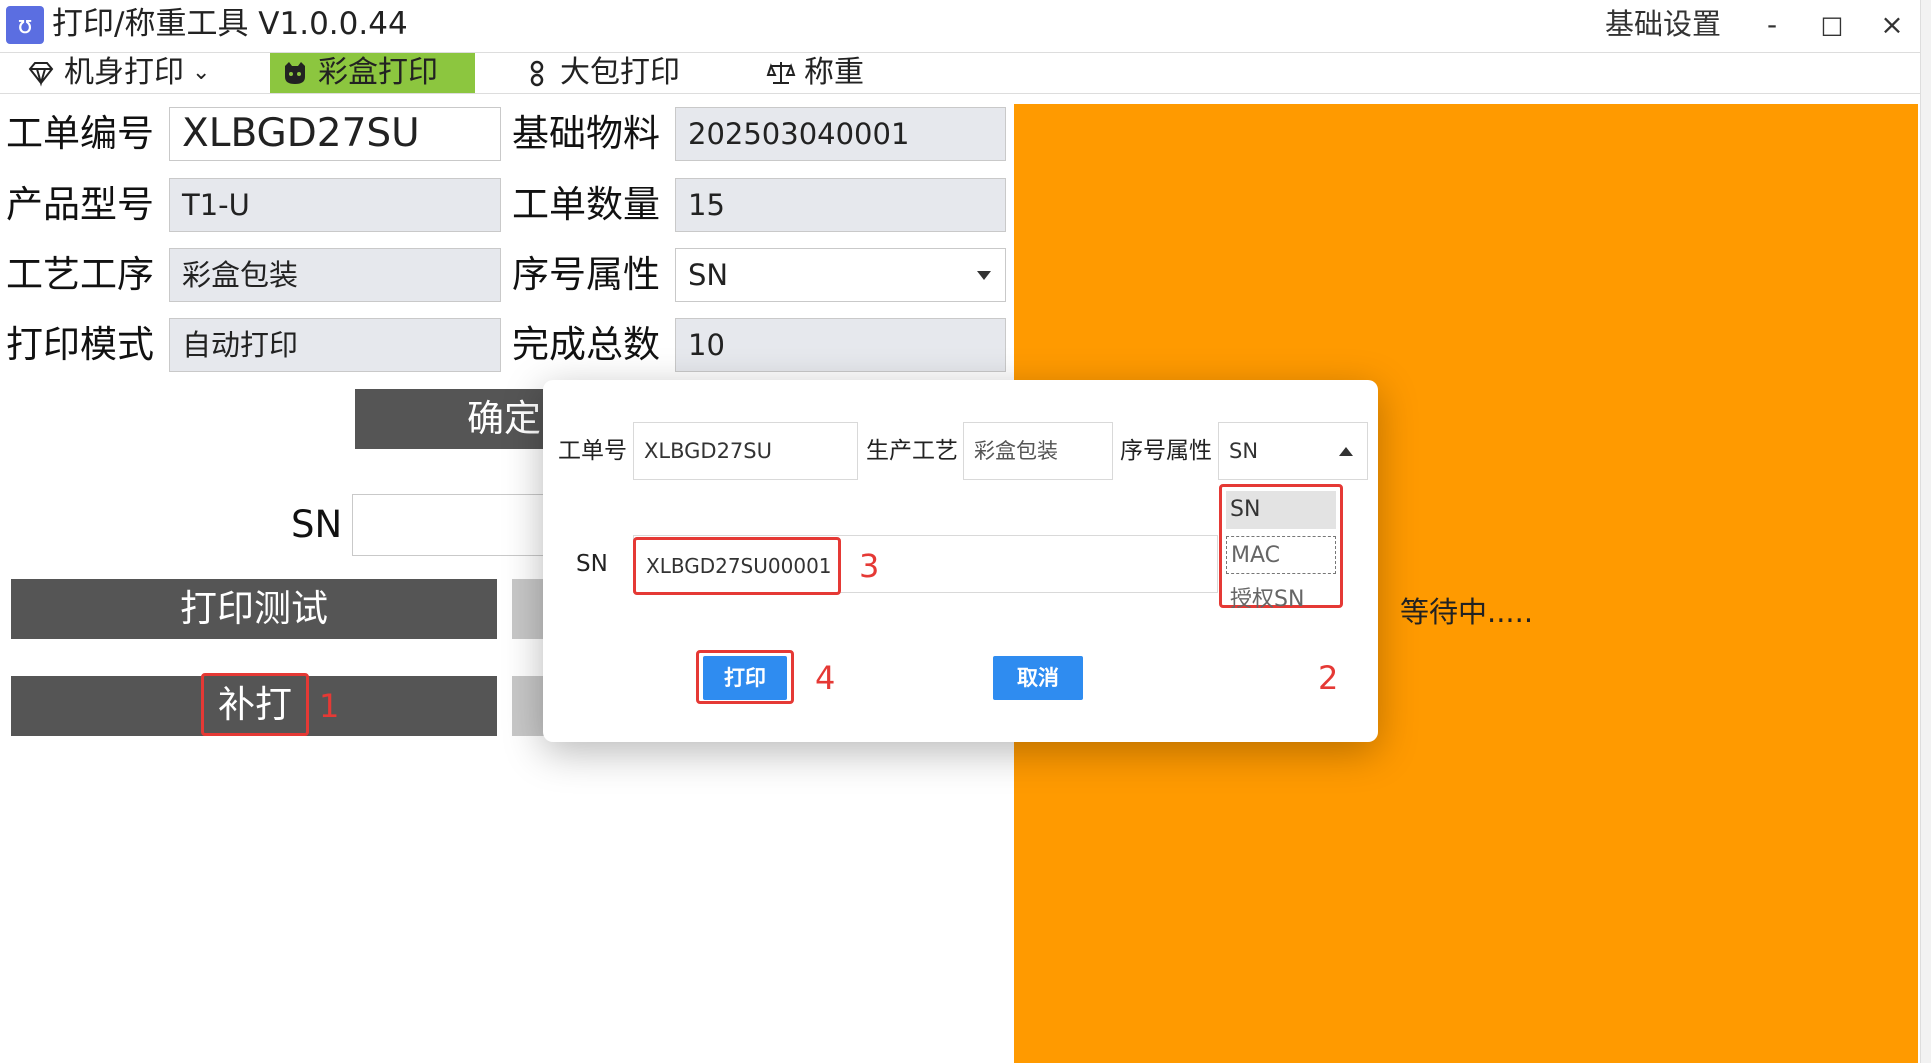 This screenshot has height=1063, width=1931. Describe the element at coordinates (329, 706) in the screenshot. I see `marker-1: 1` at that location.